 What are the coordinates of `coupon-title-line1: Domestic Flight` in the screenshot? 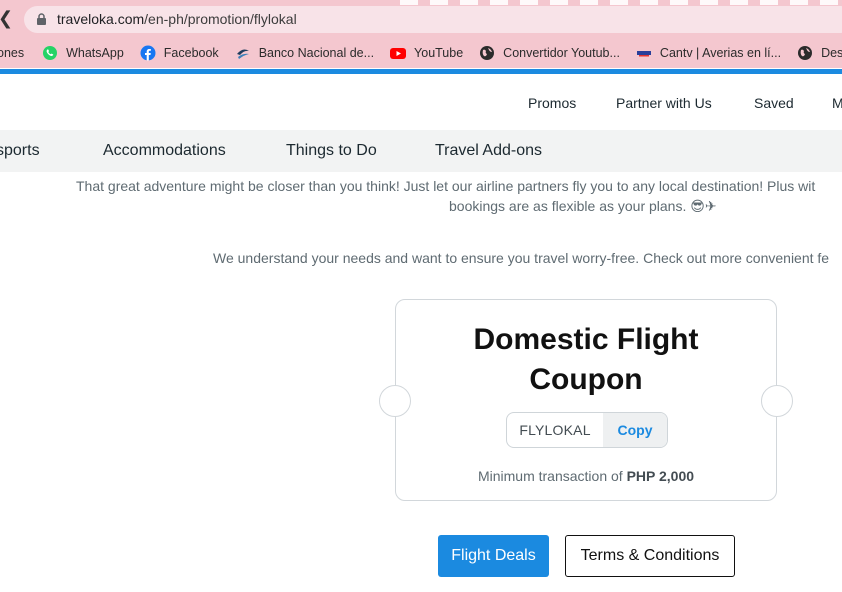 It's located at (586, 339).